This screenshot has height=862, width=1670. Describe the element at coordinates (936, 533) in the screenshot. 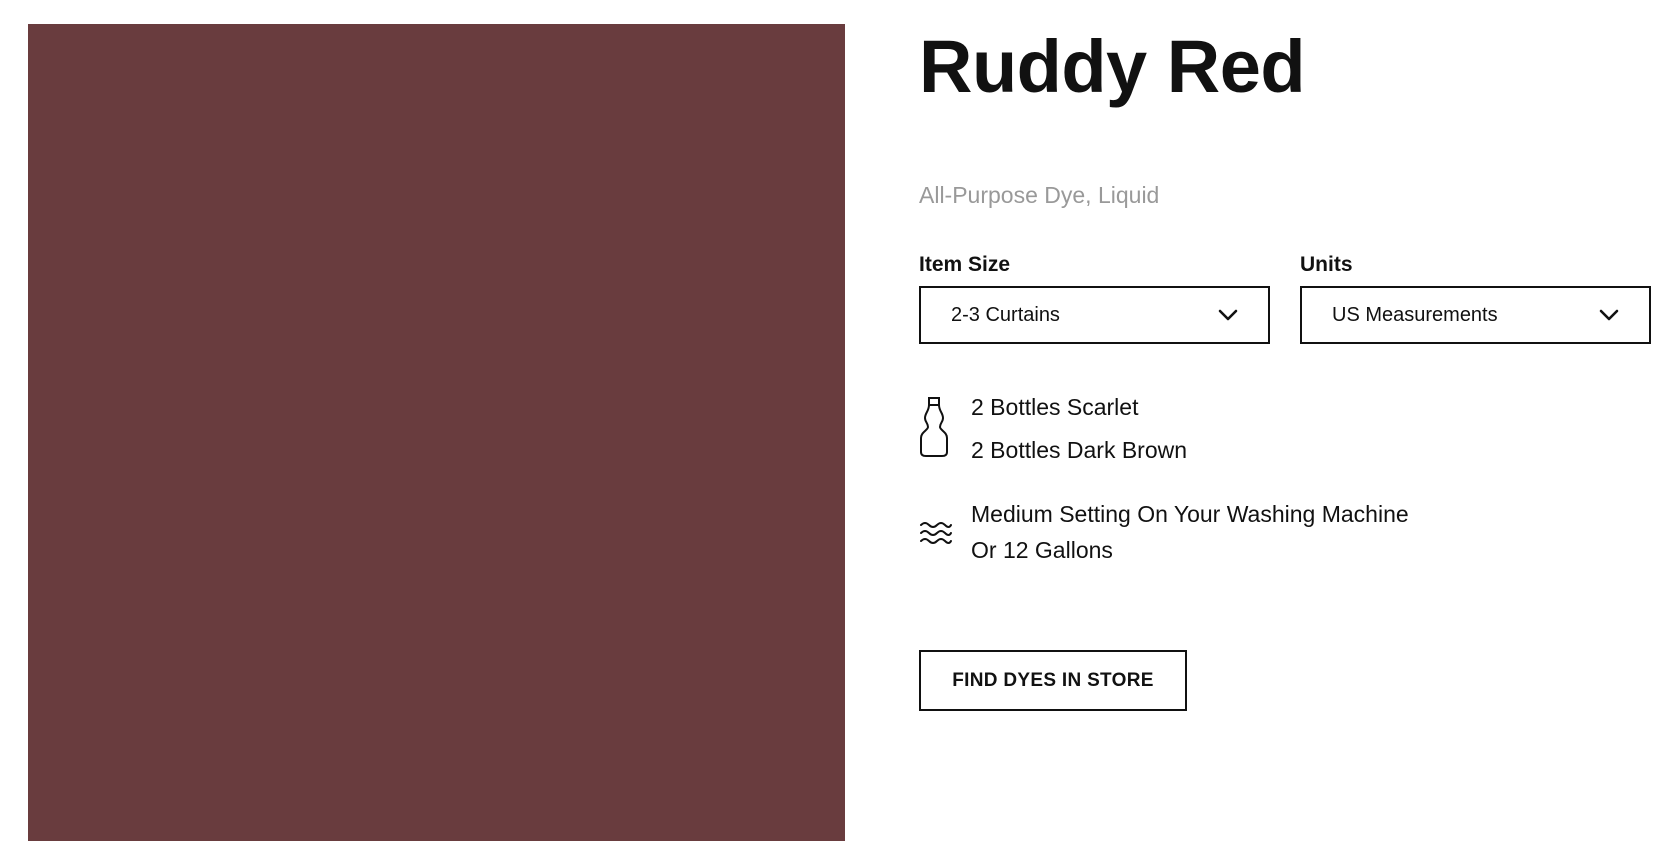

I see `water-waves-icon` at that location.